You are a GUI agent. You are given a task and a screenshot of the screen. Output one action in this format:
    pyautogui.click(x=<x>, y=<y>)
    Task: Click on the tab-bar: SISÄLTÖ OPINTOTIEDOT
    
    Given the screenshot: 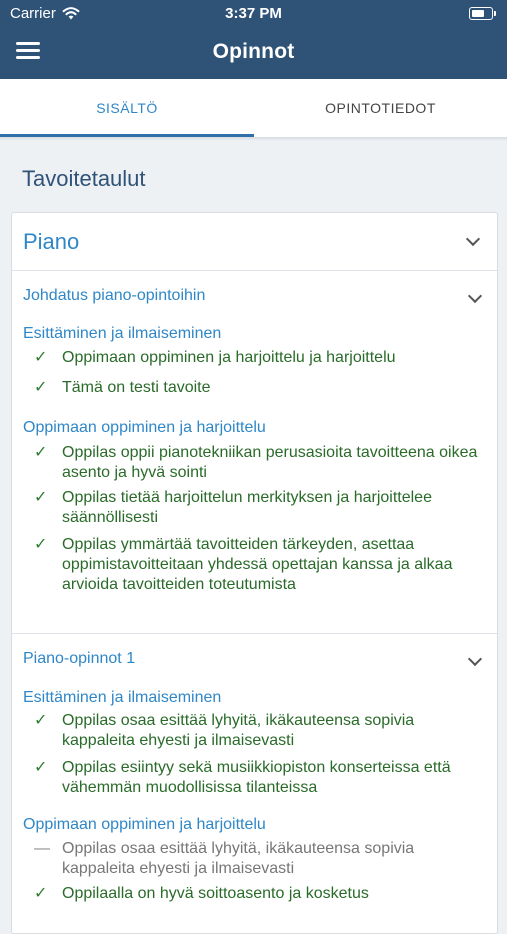 What is the action you would take?
    pyautogui.click(x=253, y=108)
    